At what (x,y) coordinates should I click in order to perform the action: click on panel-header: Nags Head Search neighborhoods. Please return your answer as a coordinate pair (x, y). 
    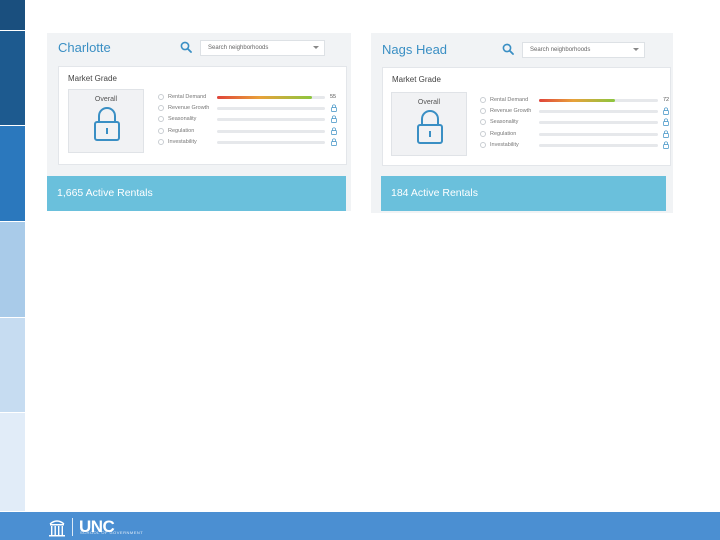
    Looking at the image, I should click on (522, 48).